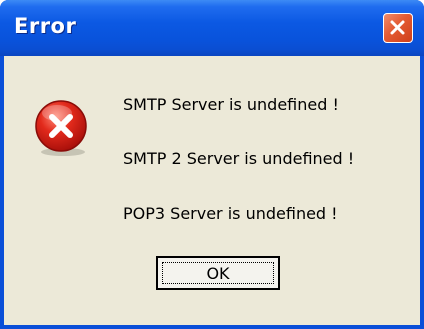 Image resolution: width=424 pixels, height=329 pixels. Describe the element at coordinates (231, 104) in the screenshot. I see `message-smtp: SMTP Server is undefined !` at that location.